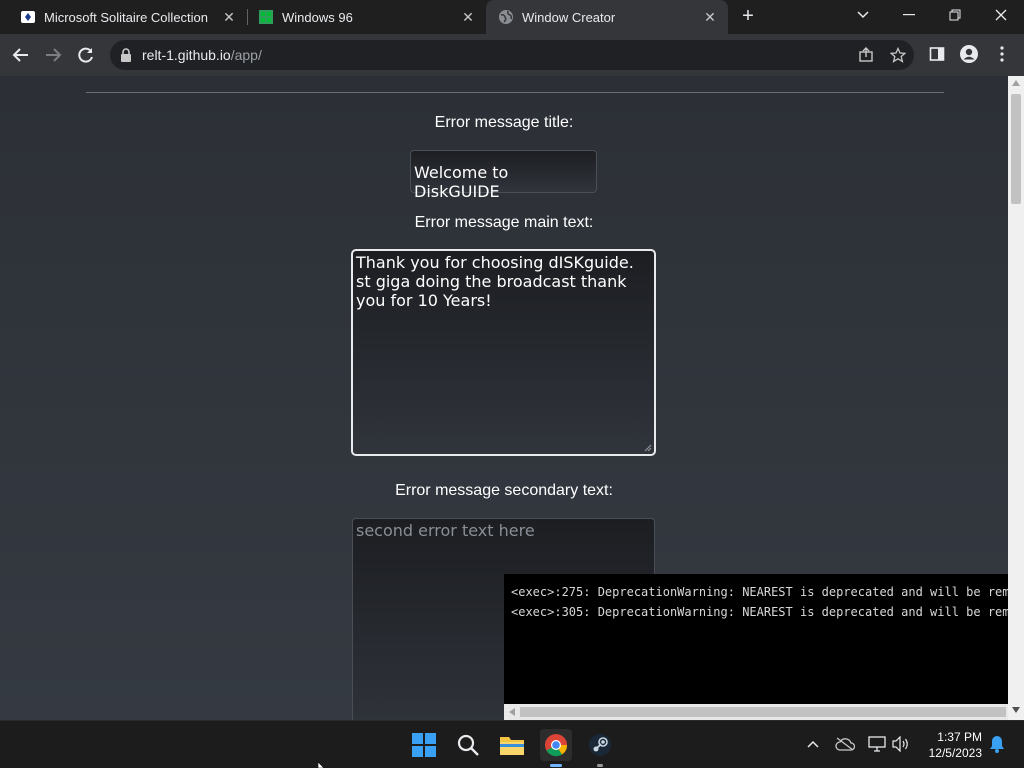 The image size is (1024, 768). Describe the element at coordinates (506, 17) in the screenshot. I see `globe-icon` at that location.